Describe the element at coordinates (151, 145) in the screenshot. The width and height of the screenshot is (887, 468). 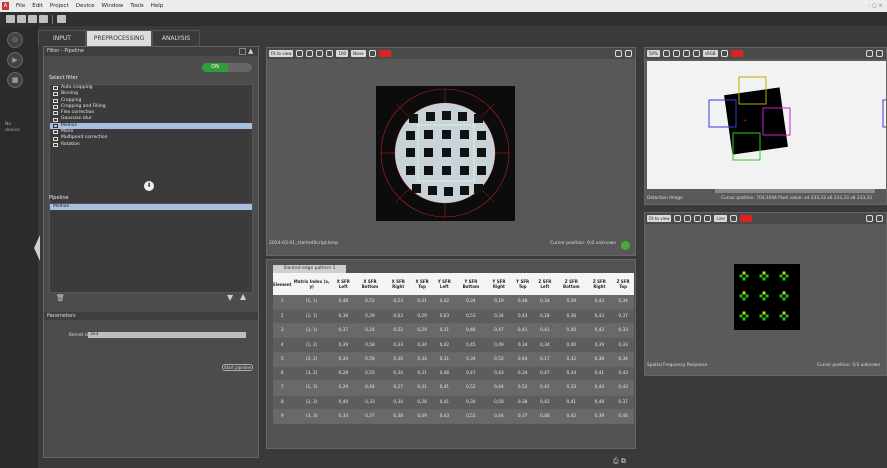
I see `list-item: Rotation` at that location.